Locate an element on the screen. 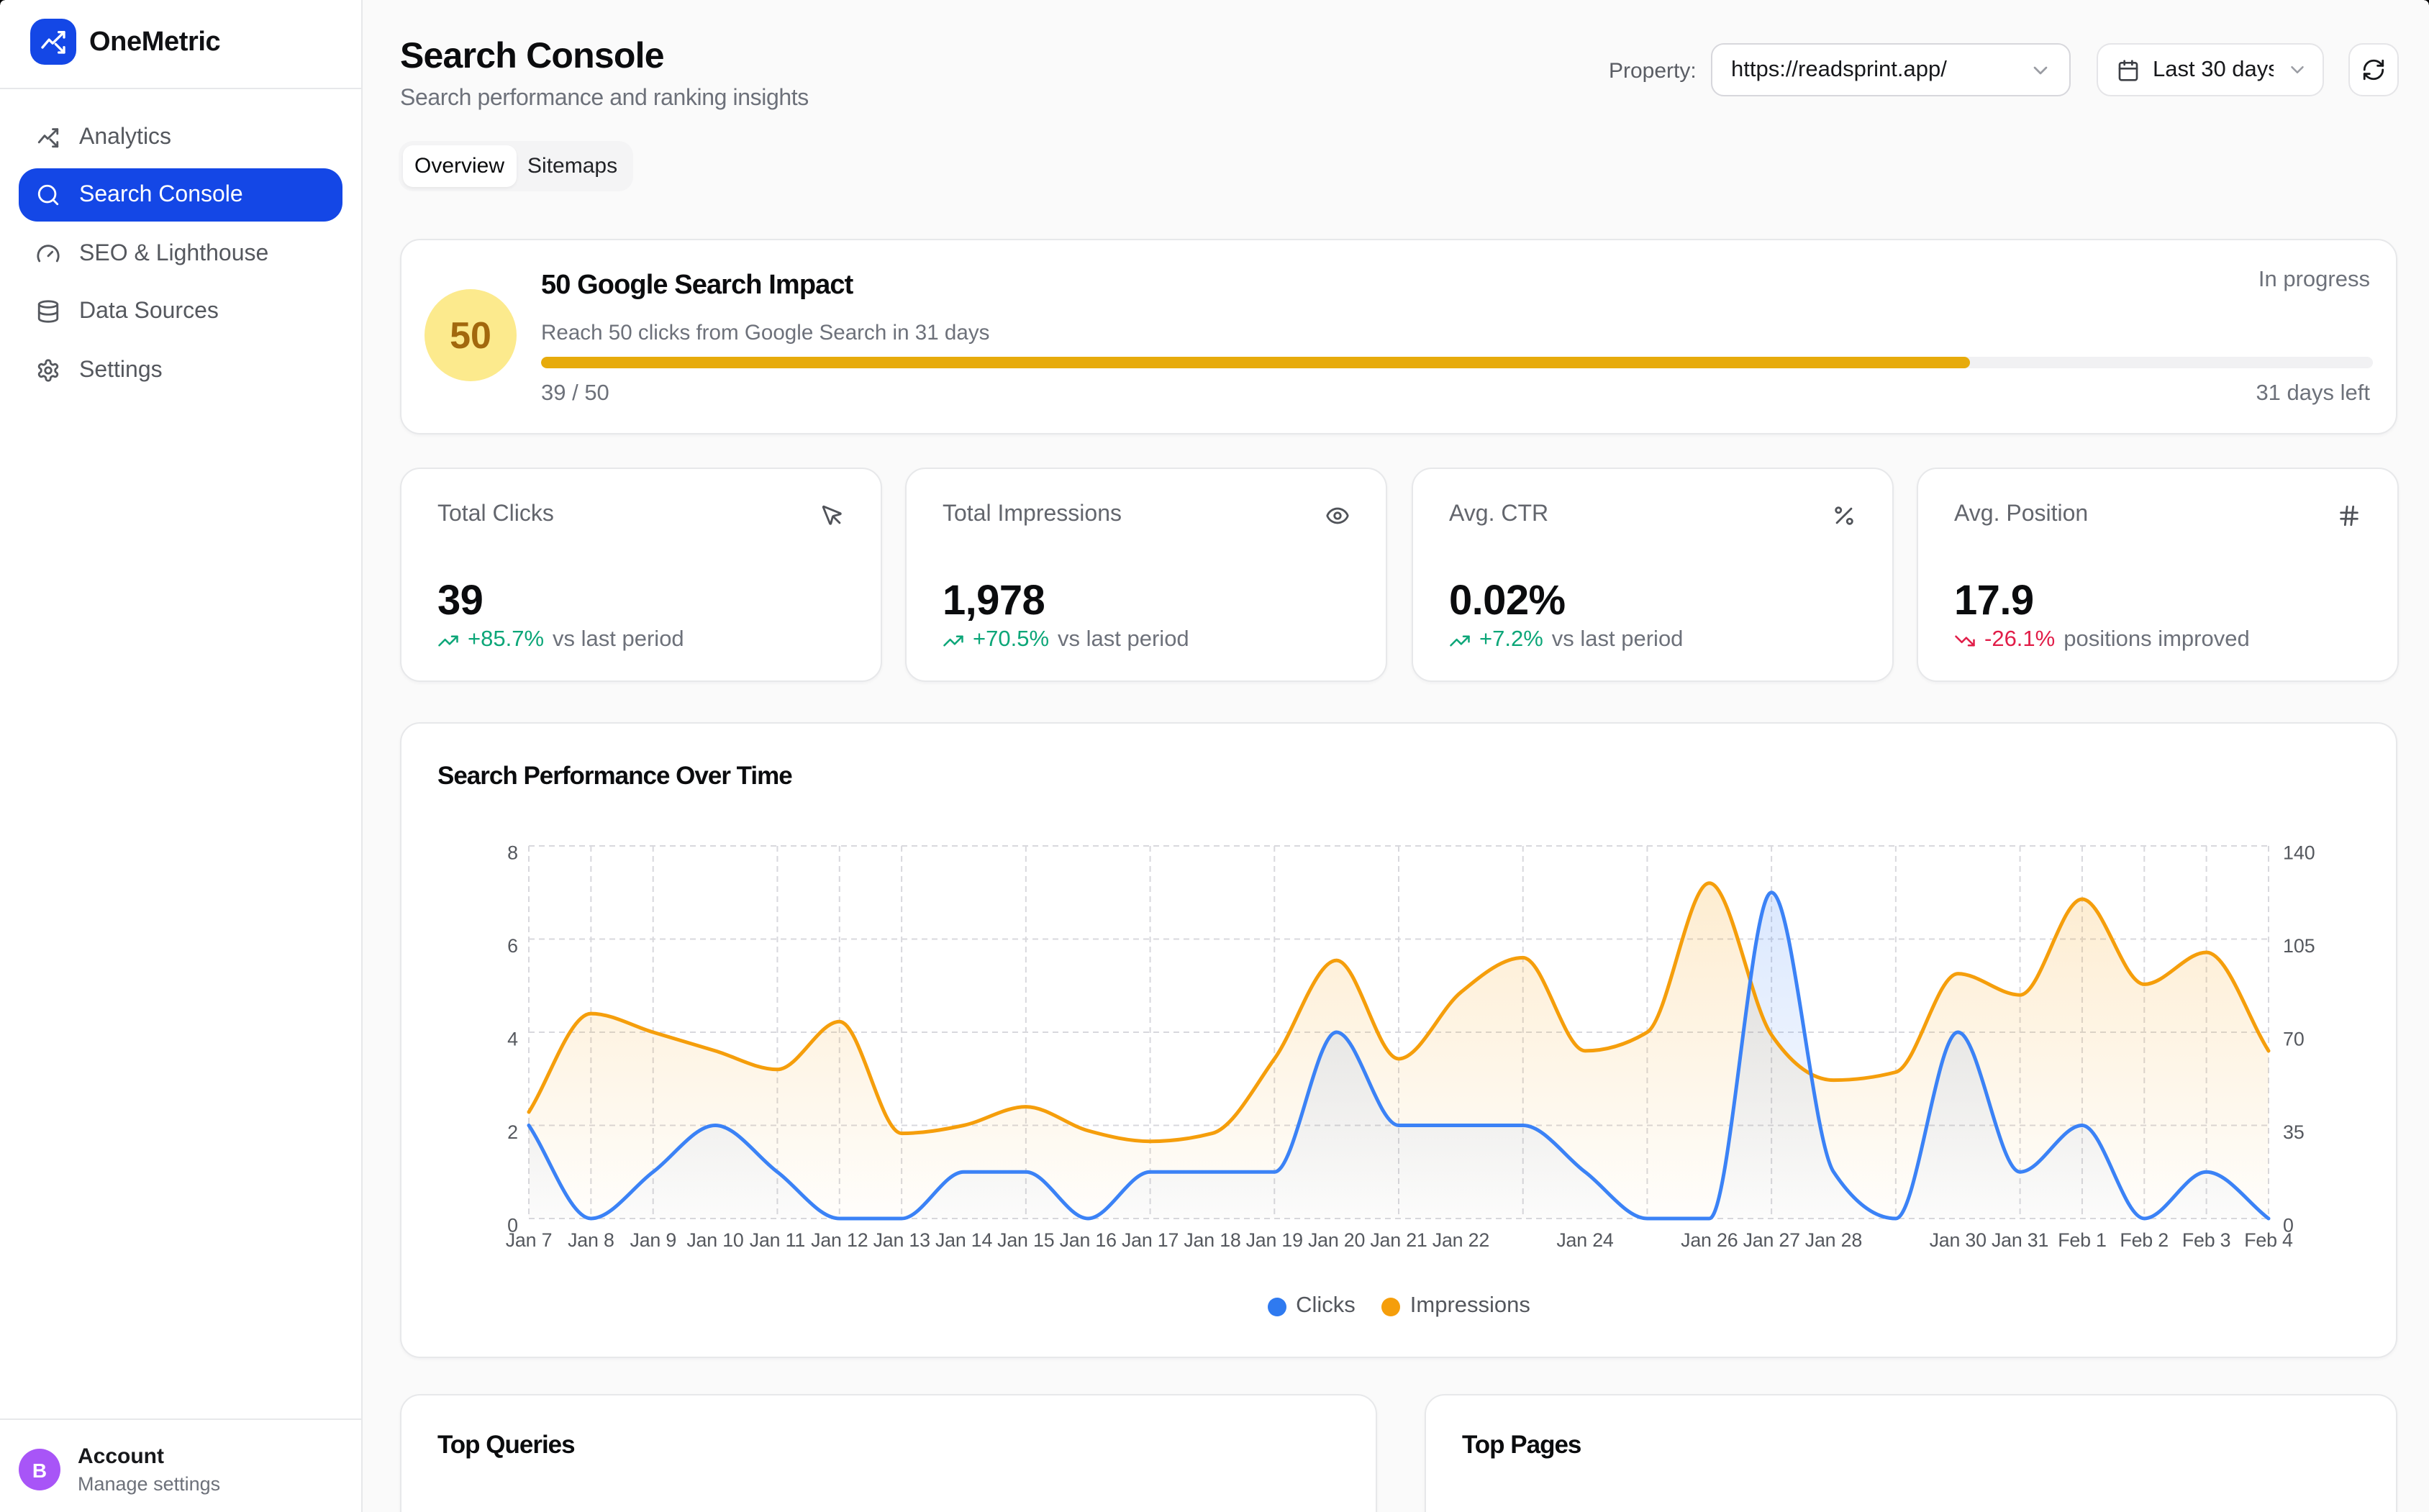  svg-text: Jan 27 is located at coordinates (1771, 1240).